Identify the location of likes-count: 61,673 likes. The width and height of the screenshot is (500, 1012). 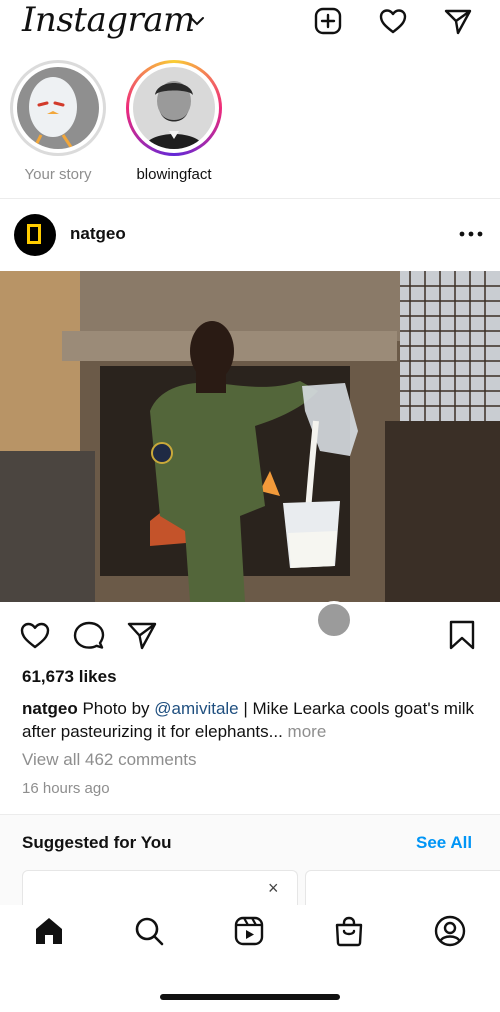
(69, 677).